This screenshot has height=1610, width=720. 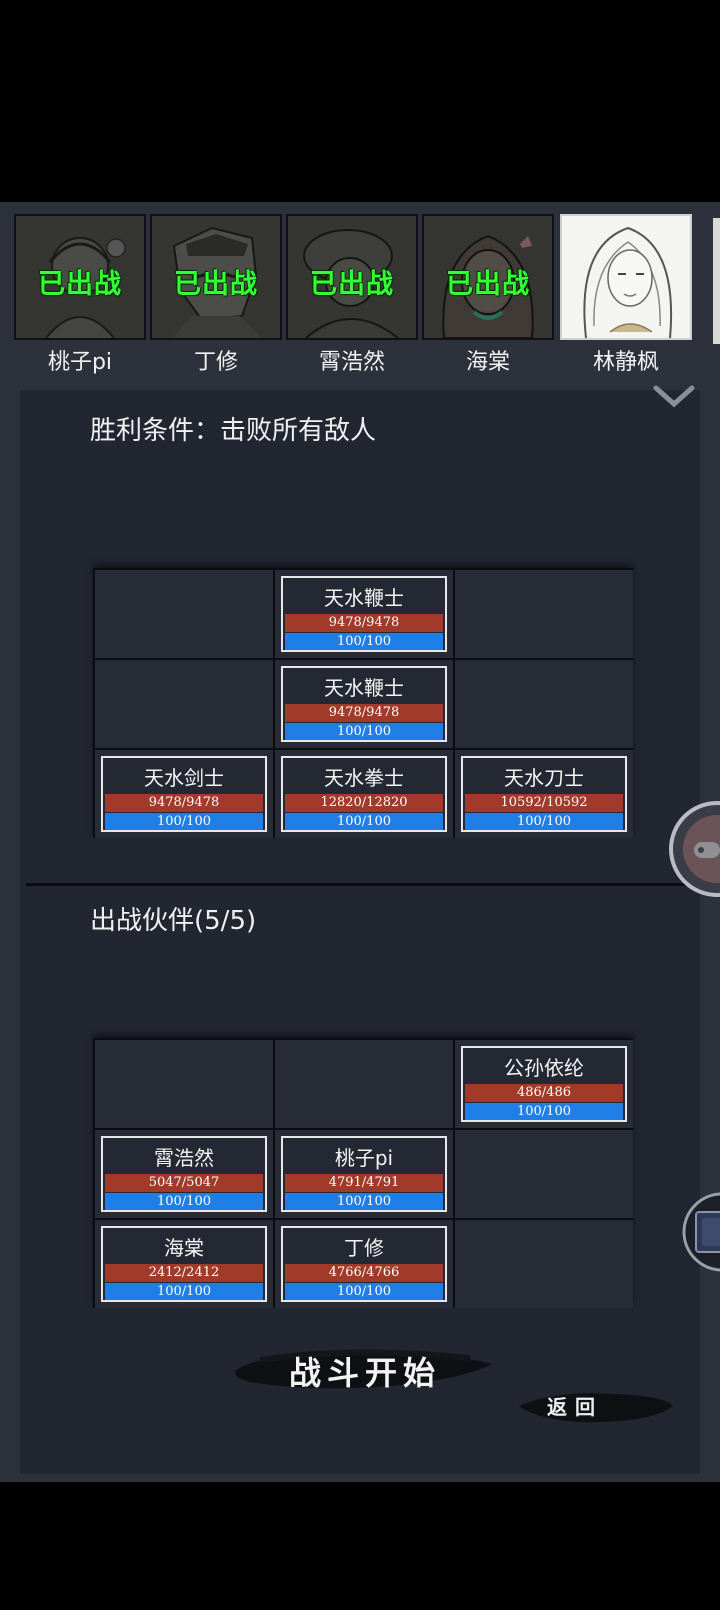 I want to click on grid-cell: 天水刀士 10592/10592 100/100, so click(x=544, y=794).